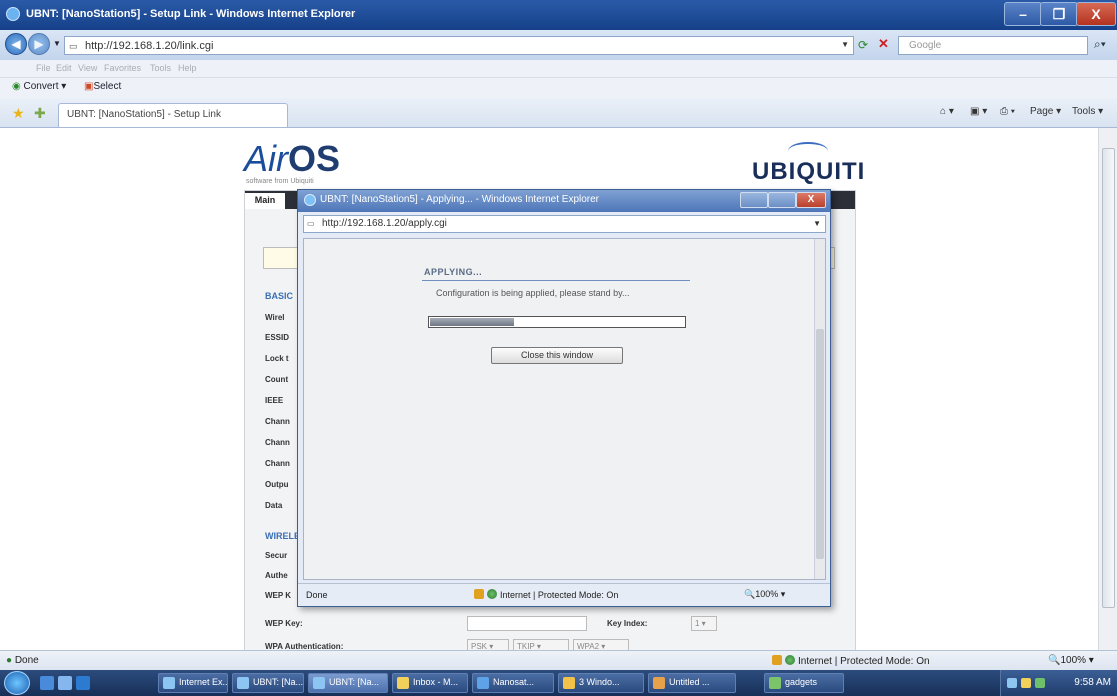 This screenshot has width=1117, height=696. I want to click on favorites-star-icon: ★, so click(18, 113).